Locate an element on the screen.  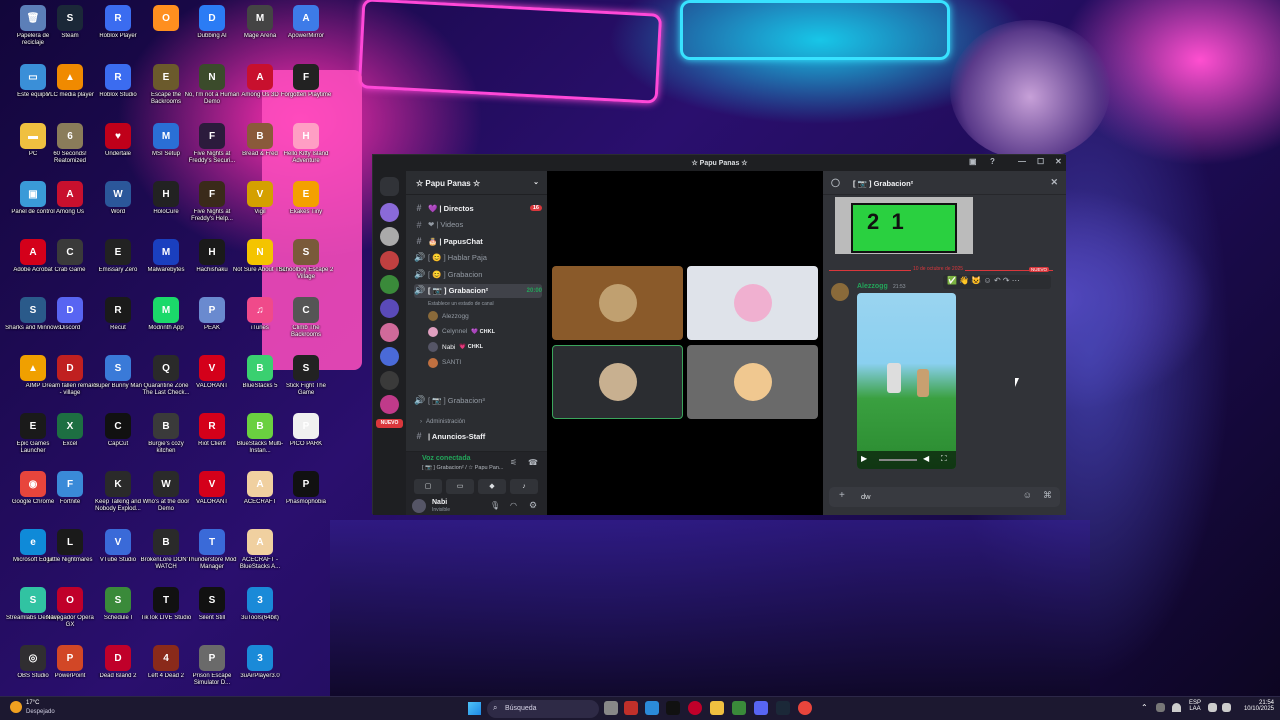
close-icon: ✕ is located at coordinates (1054, 182).